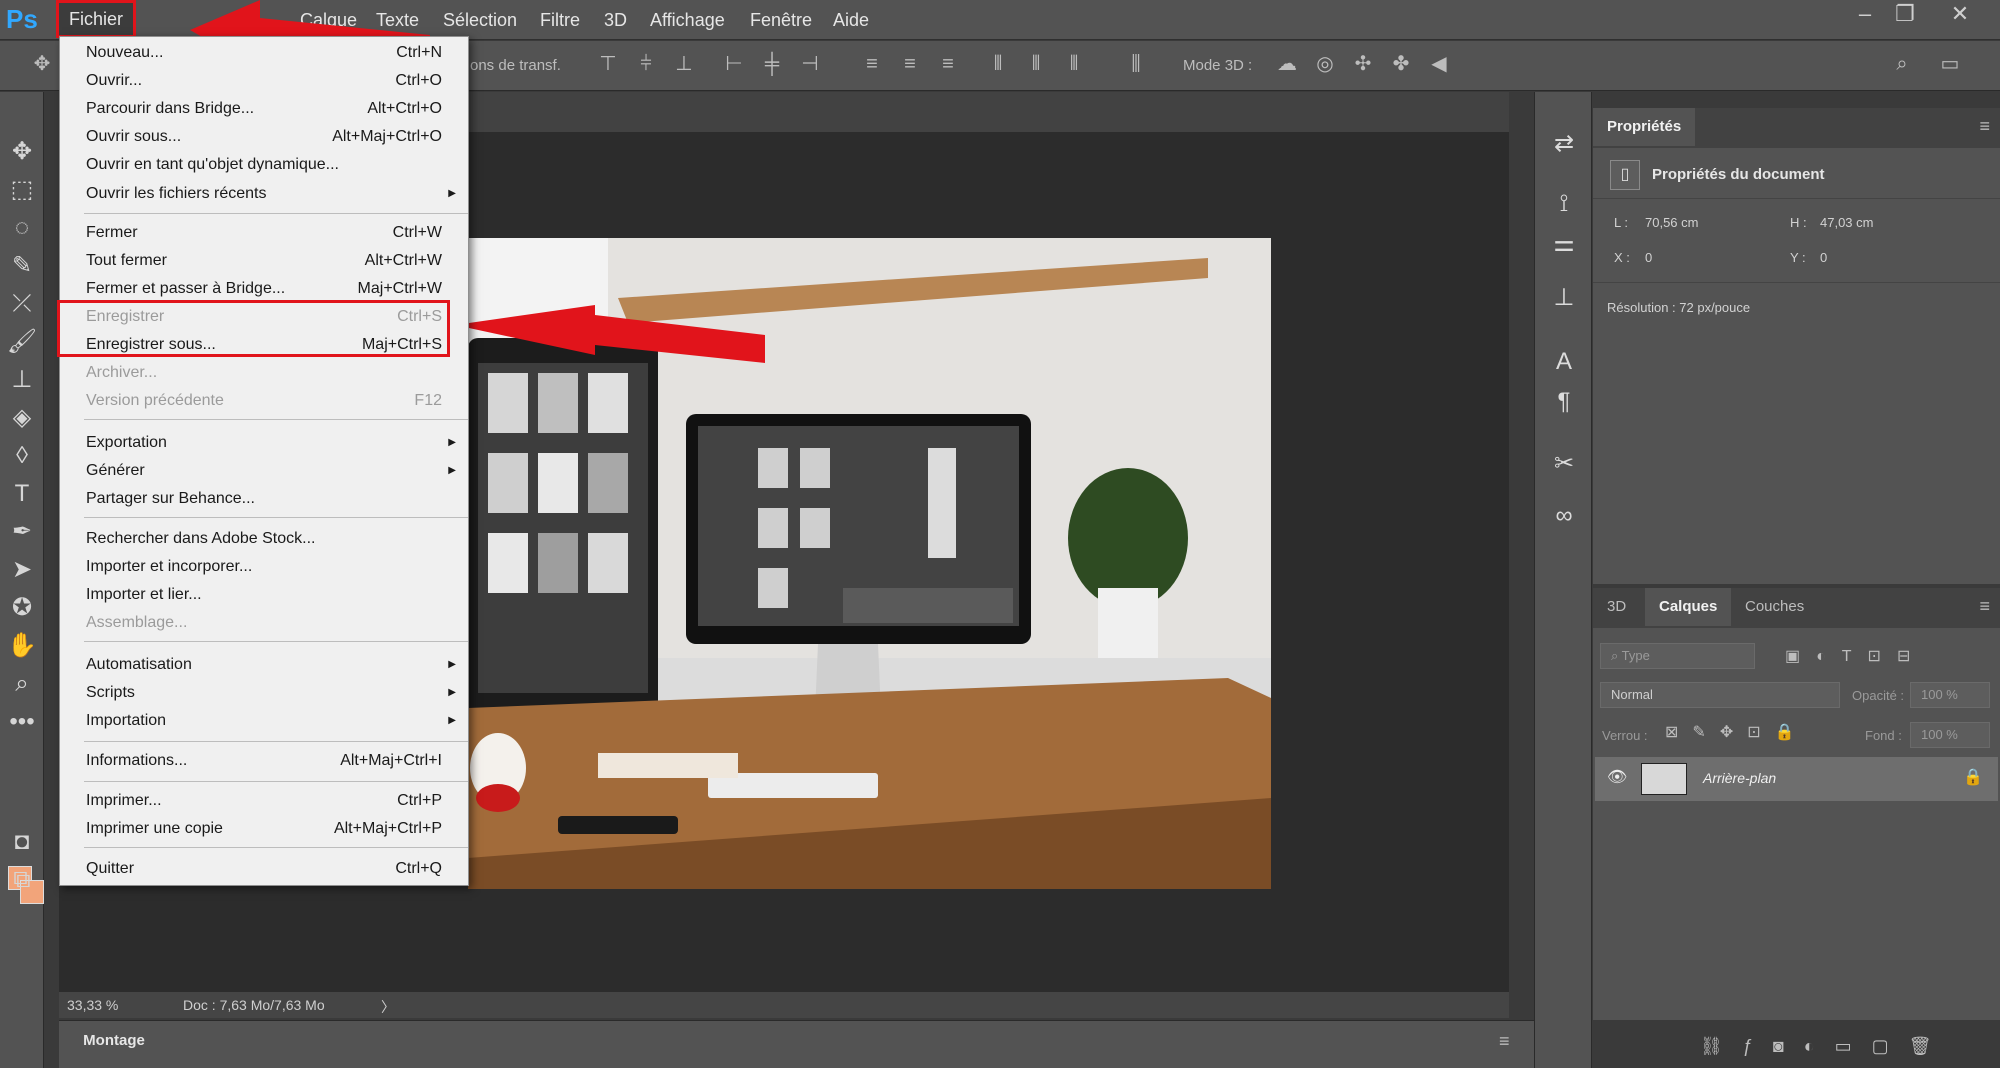  I want to click on menu-item-parcourir-dans-bridge: Parcourir dans Bridge... Alt+Ctrl+O, so click(276, 109).